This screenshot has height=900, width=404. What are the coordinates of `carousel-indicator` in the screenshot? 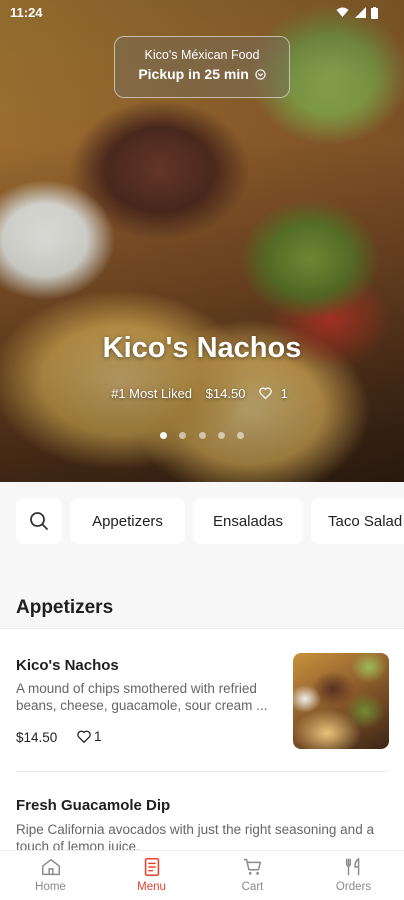 It's located at (202, 435).